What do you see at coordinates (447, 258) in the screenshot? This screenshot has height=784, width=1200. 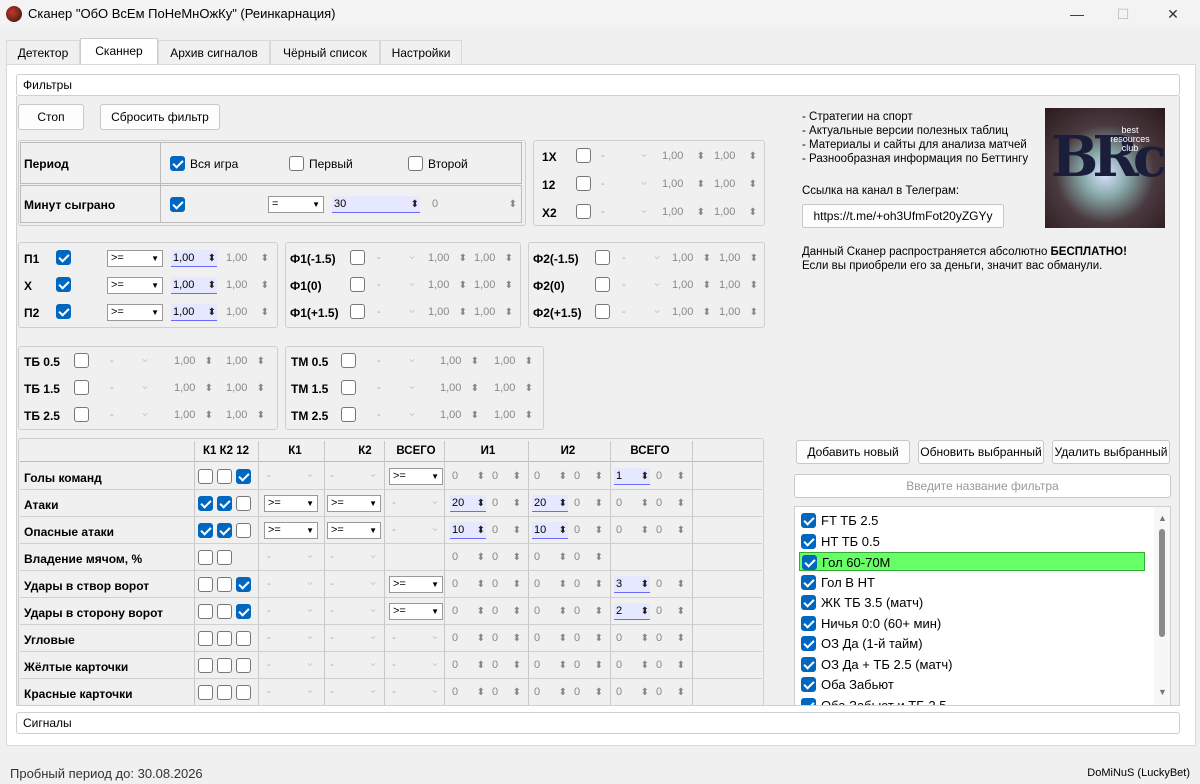 I see `handicap1-min-spinner: 1,00` at bounding box center [447, 258].